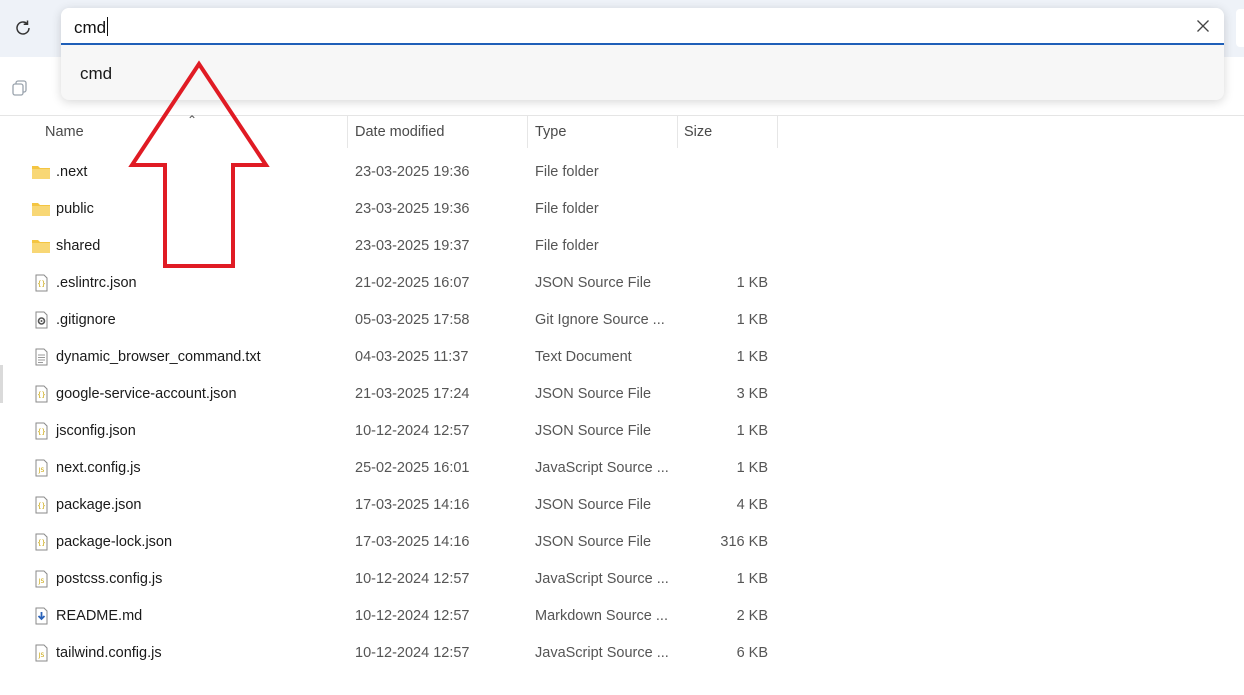 Image resolution: width=1244 pixels, height=695 pixels. I want to click on file-size: 4 KB, so click(752, 505).